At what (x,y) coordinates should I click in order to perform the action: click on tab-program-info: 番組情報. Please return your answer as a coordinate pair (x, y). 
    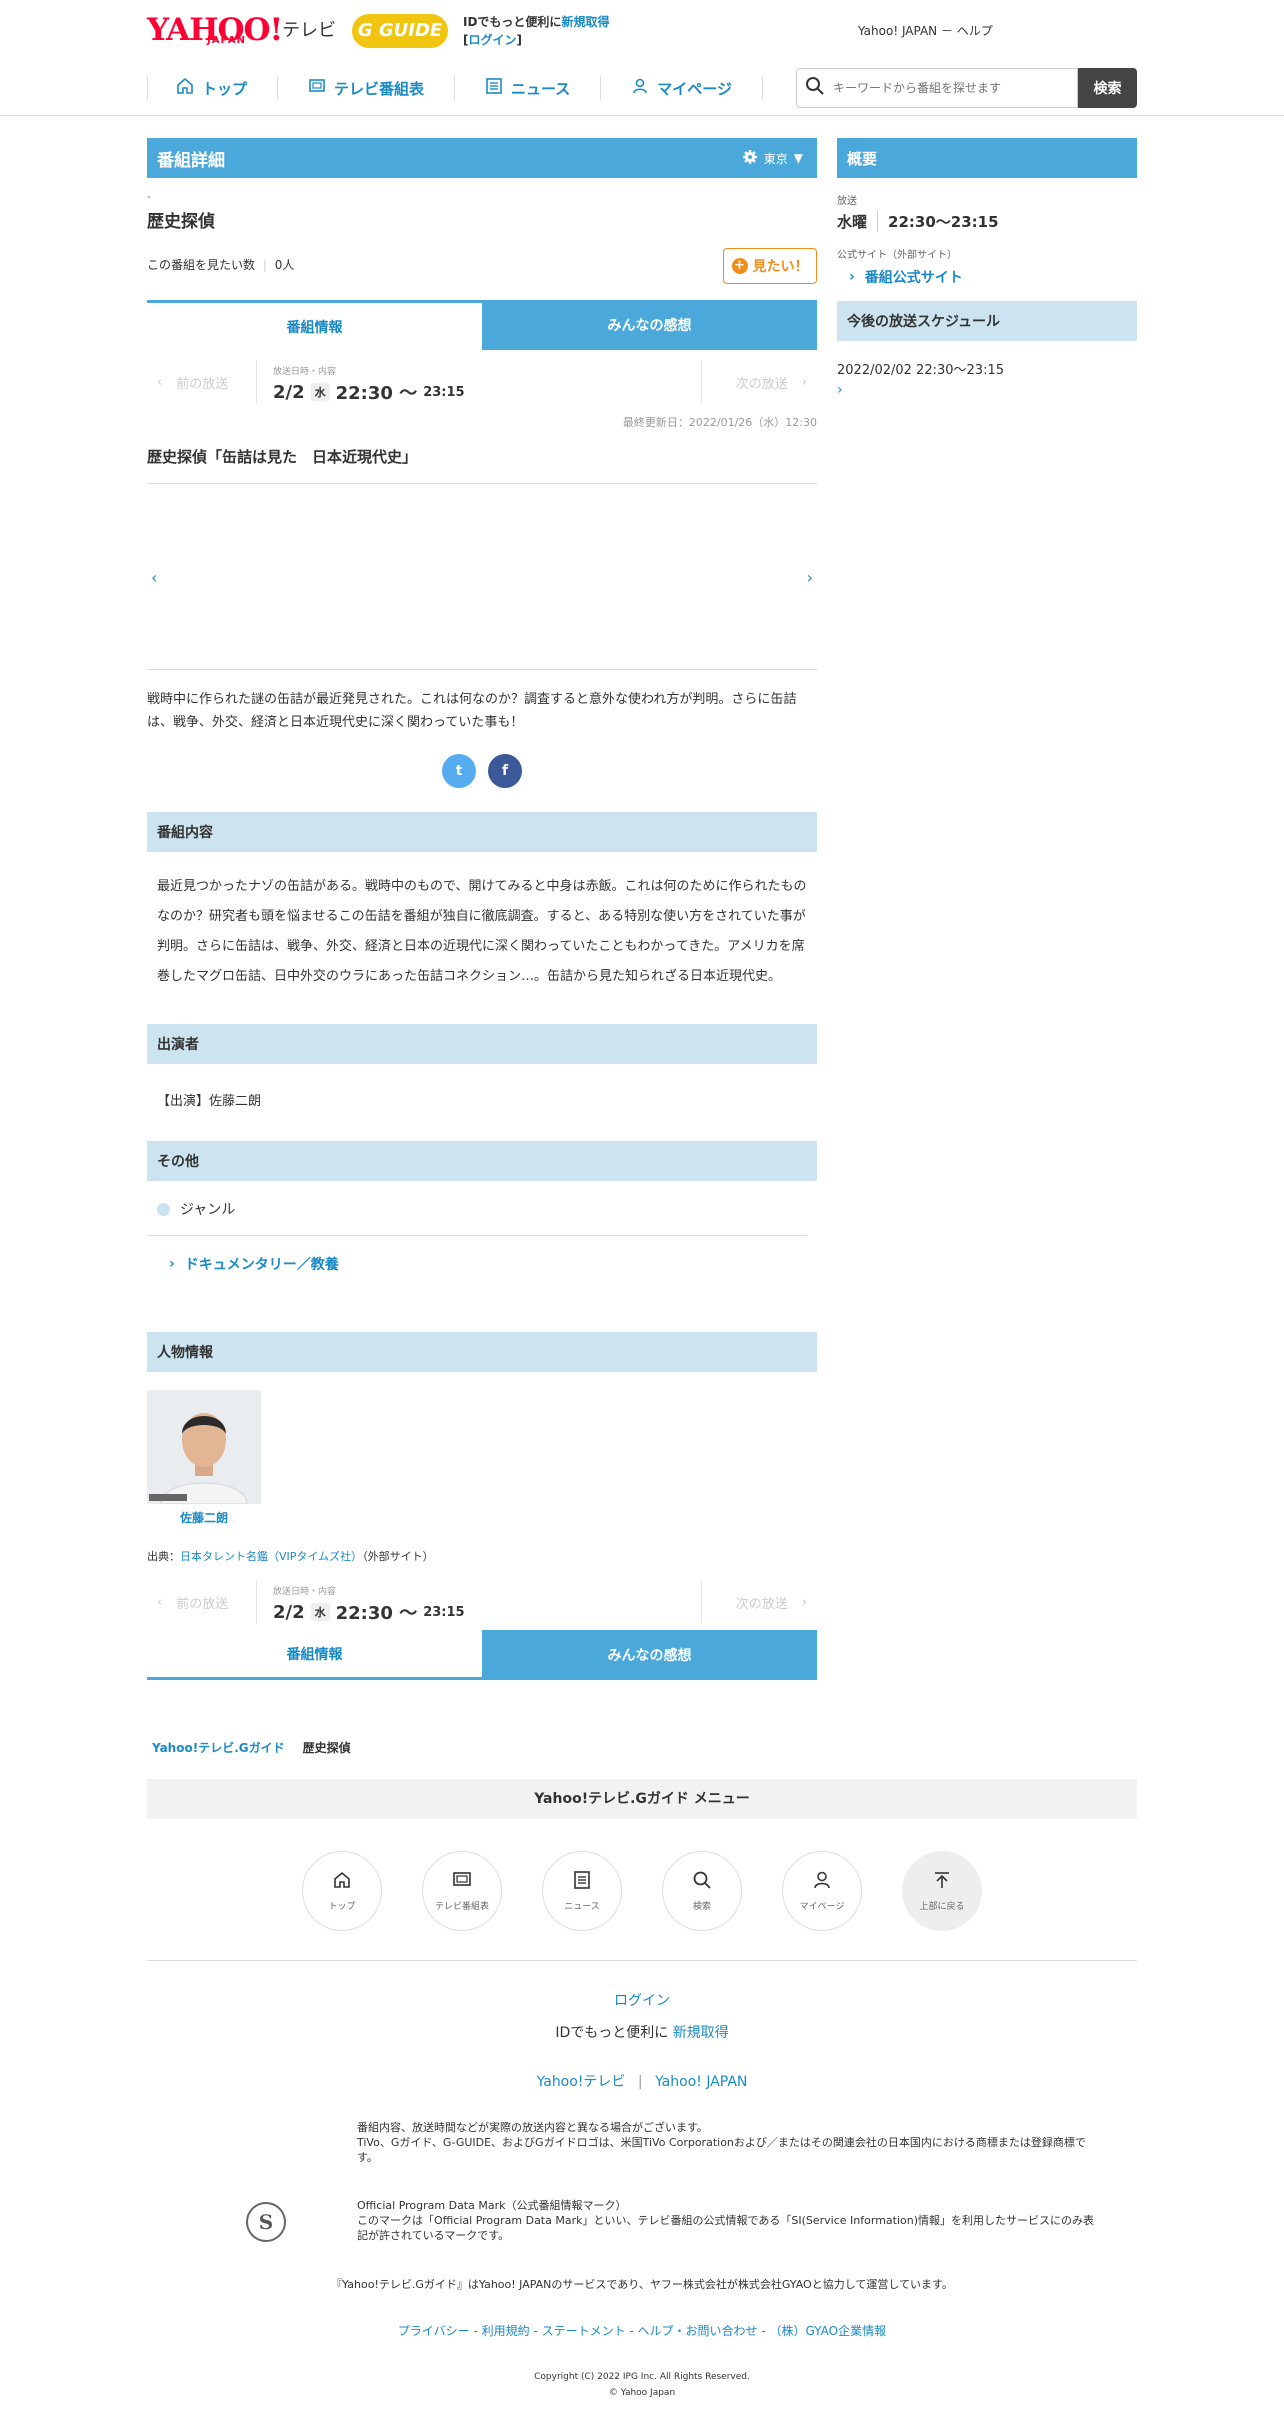
    Looking at the image, I should click on (314, 325).